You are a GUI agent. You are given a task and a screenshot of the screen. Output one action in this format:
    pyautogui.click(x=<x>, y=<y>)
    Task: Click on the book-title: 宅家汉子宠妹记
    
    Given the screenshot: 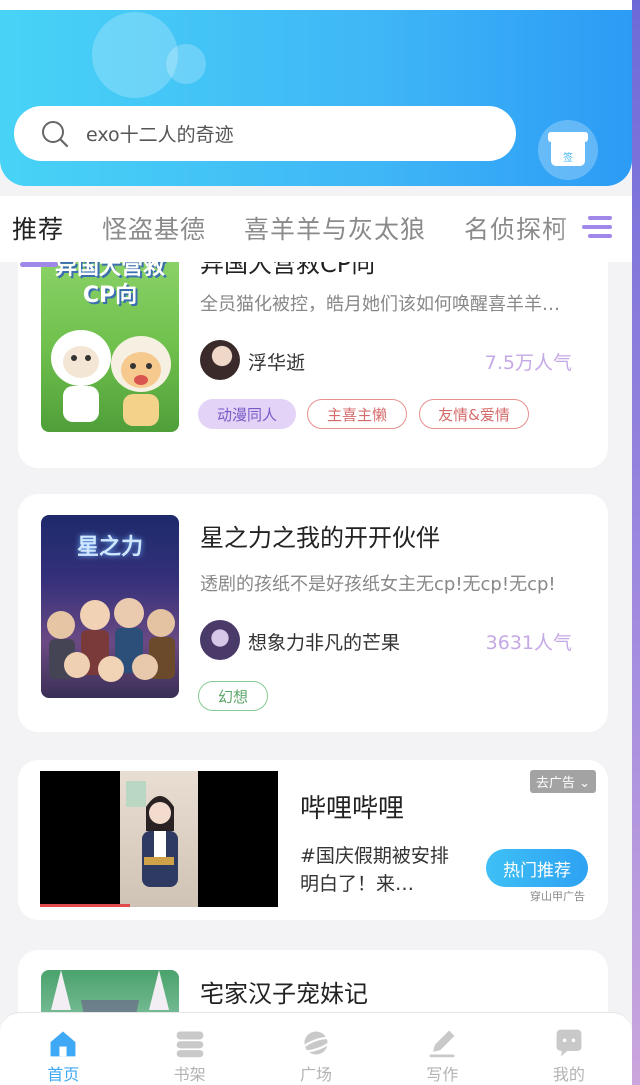 What is the action you would take?
    pyautogui.click(x=284, y=991)
    